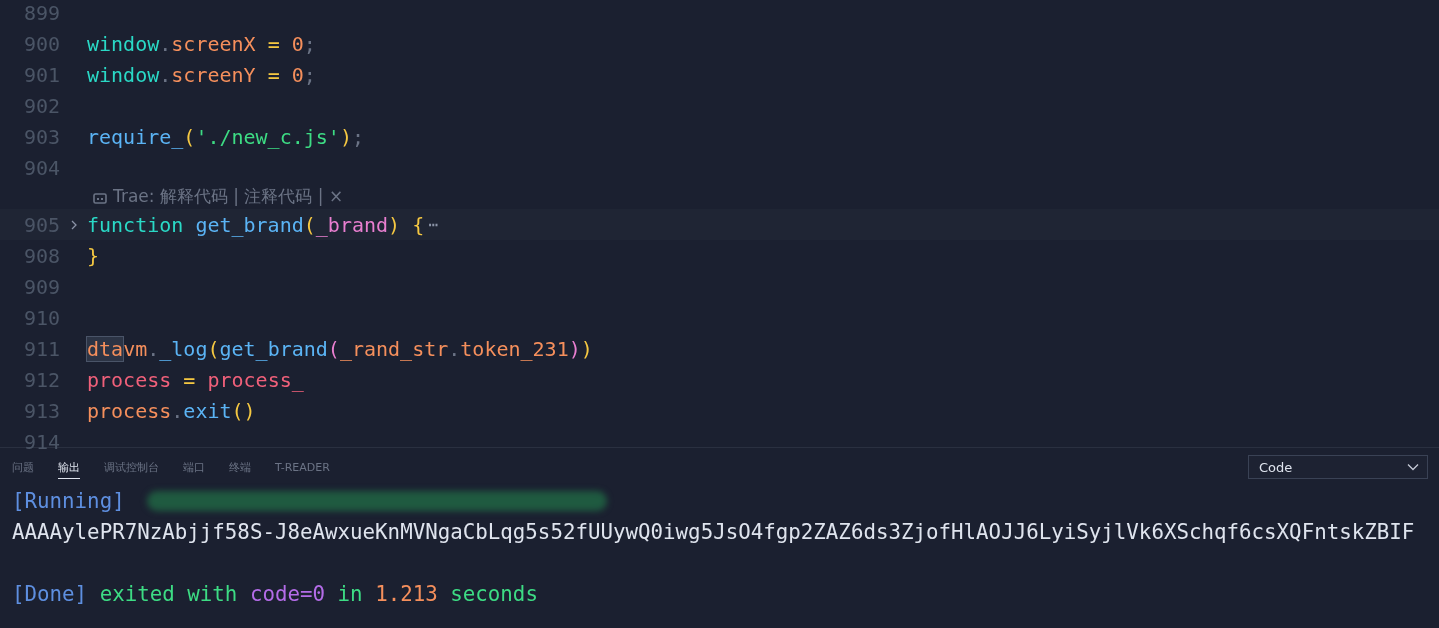 This screenshot has width=1439, height=628. Describe the element at coordinates (201, 74) in the screenshot. I see `code-line: window.screenY = 0;` at that location.